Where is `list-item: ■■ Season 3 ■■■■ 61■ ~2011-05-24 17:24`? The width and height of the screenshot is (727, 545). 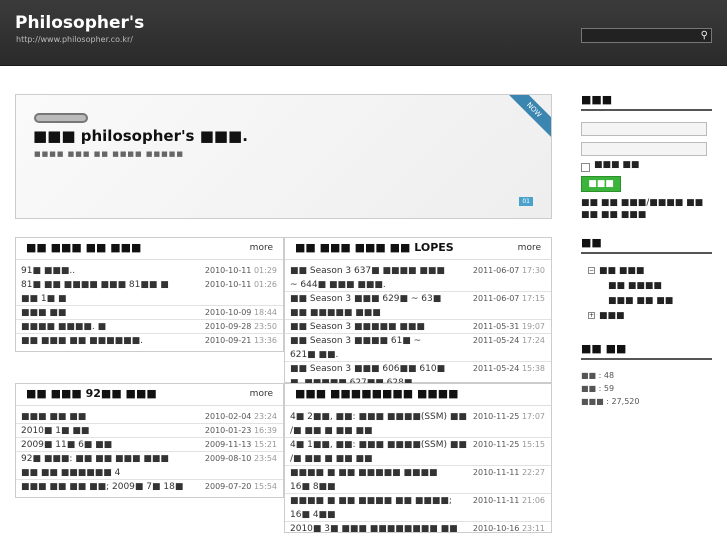 list-item: ■■ Season 3 ■■■■ 61■ ~2011-05-24 17:24 is located at coordinates (418, 341).